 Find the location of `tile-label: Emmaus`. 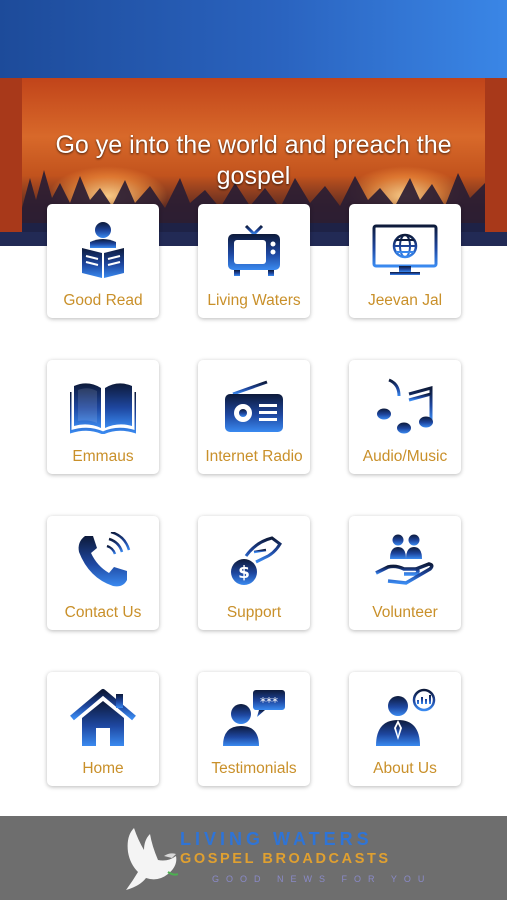

tile-label: Emmaus is located at coordinates (103, 456).